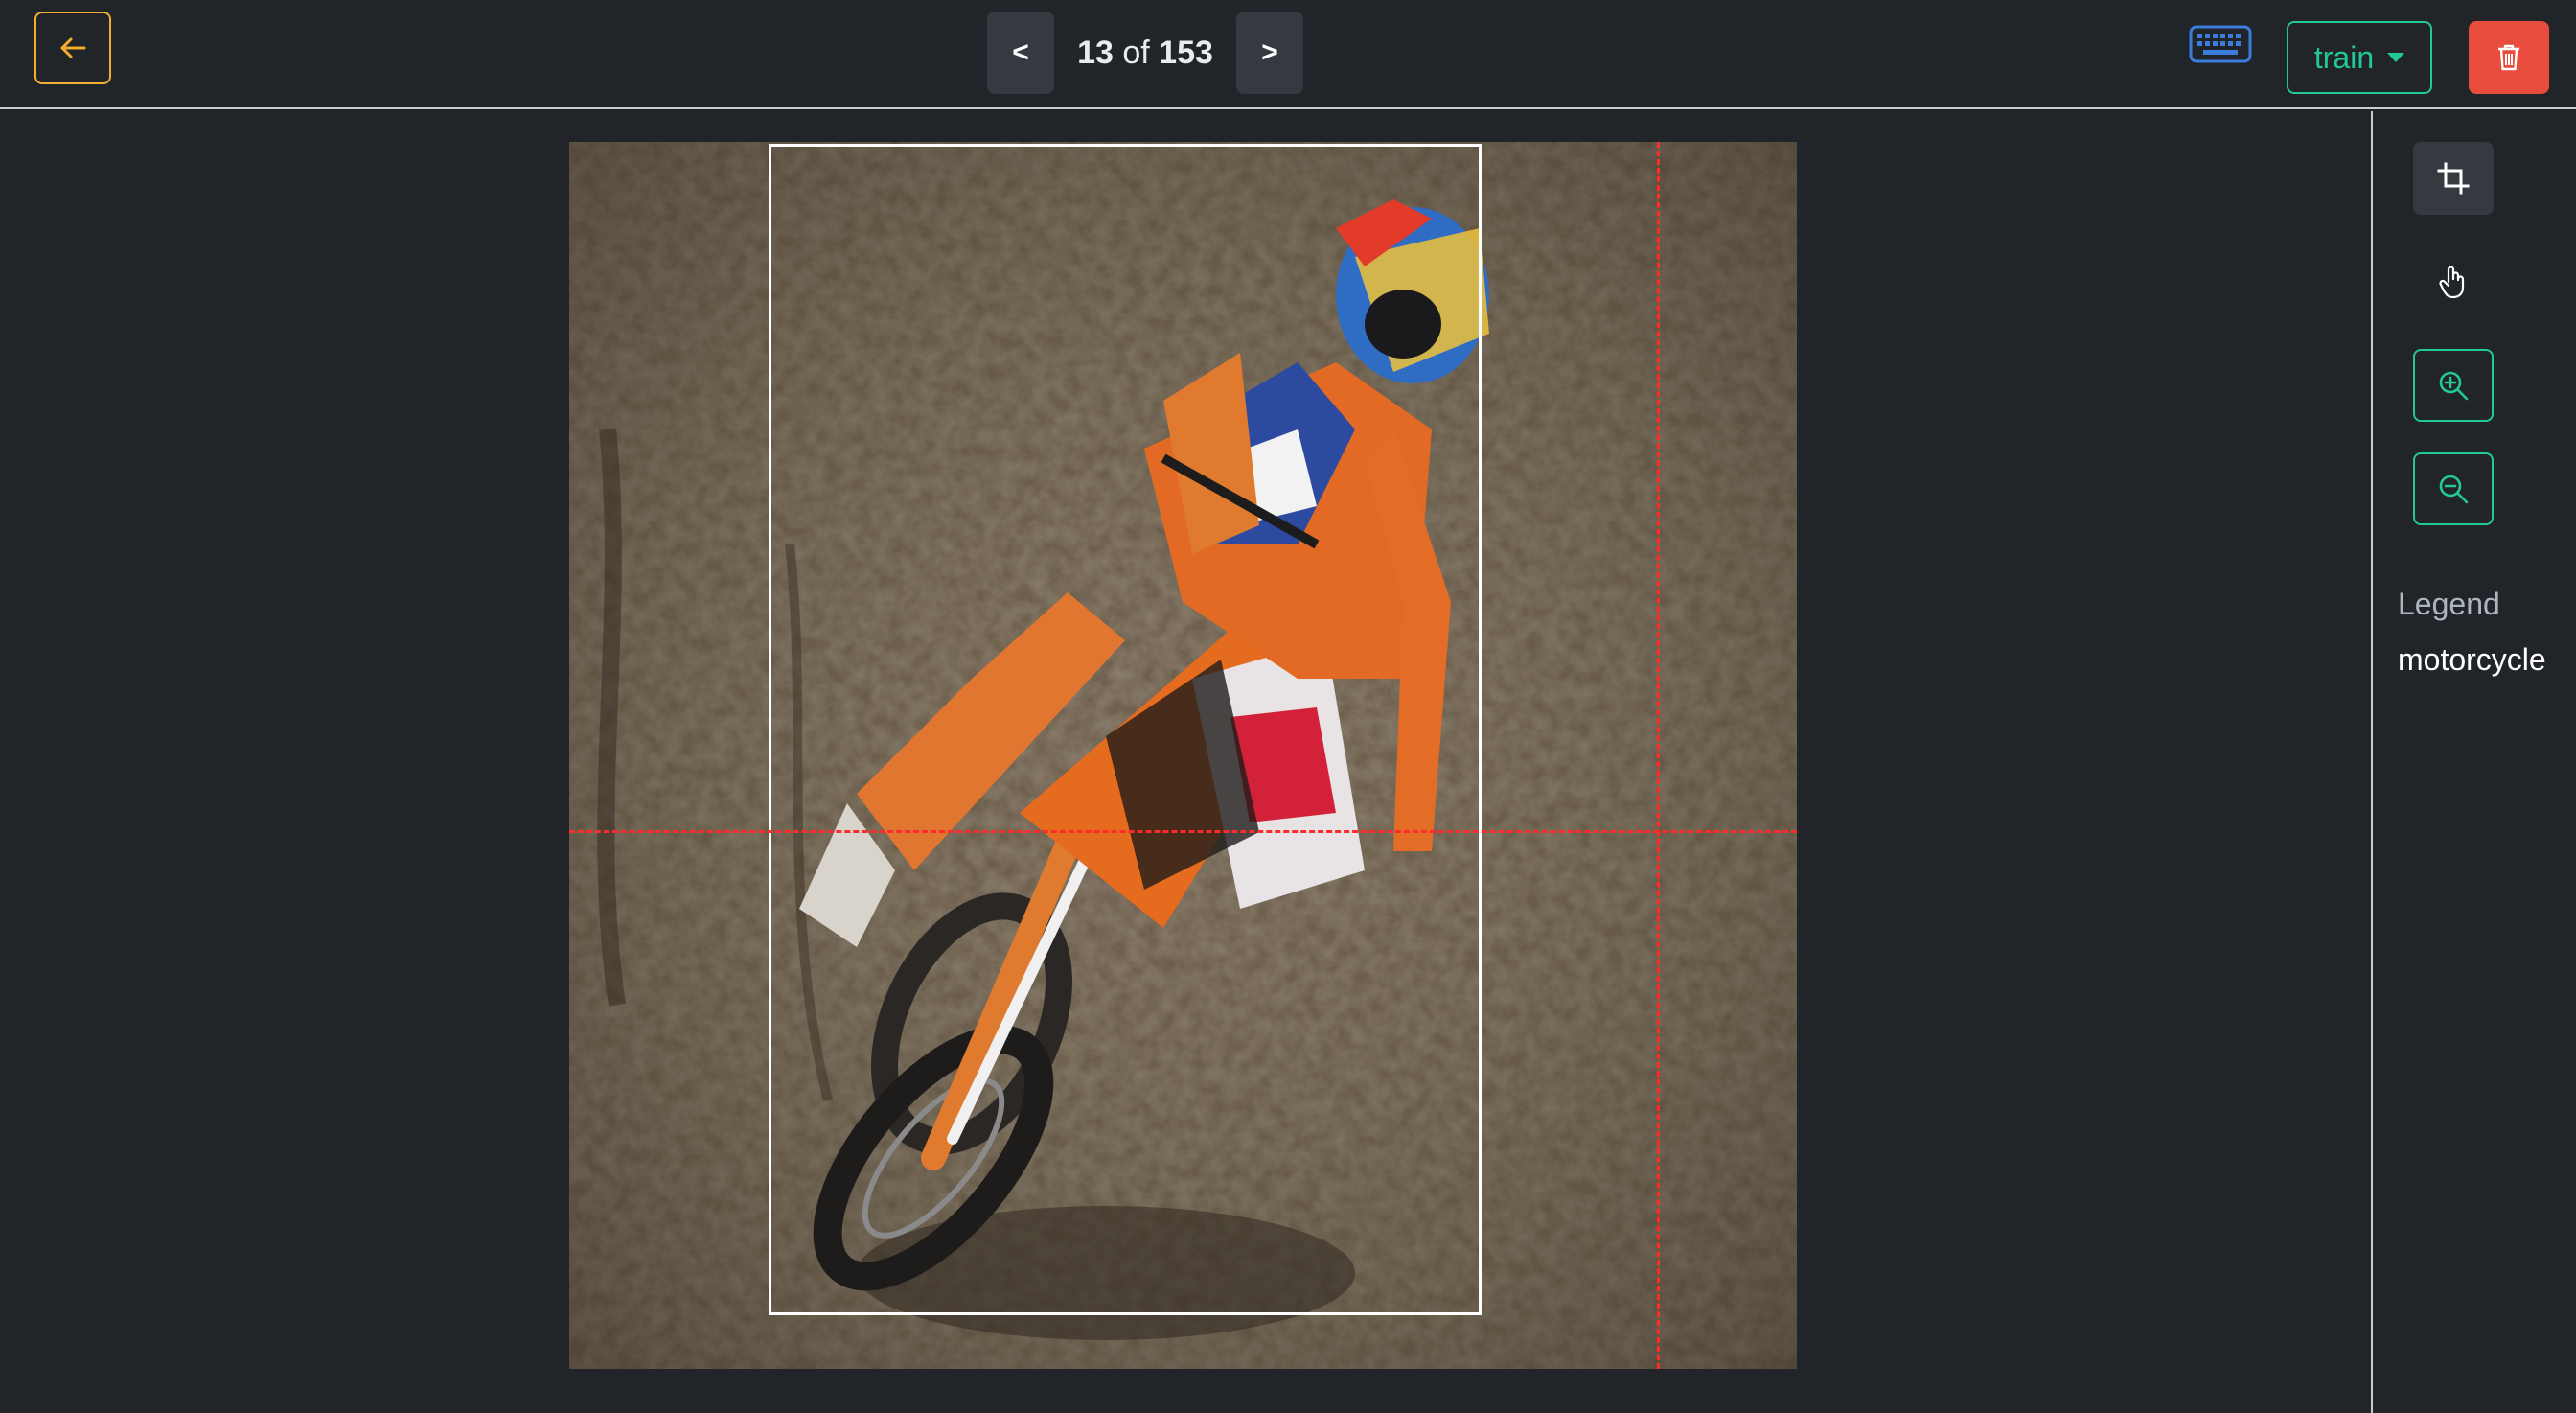 This screenshot has width=2576, height=1413. I want to click on crosshair-horizontal-guide, so click(1183, 832).